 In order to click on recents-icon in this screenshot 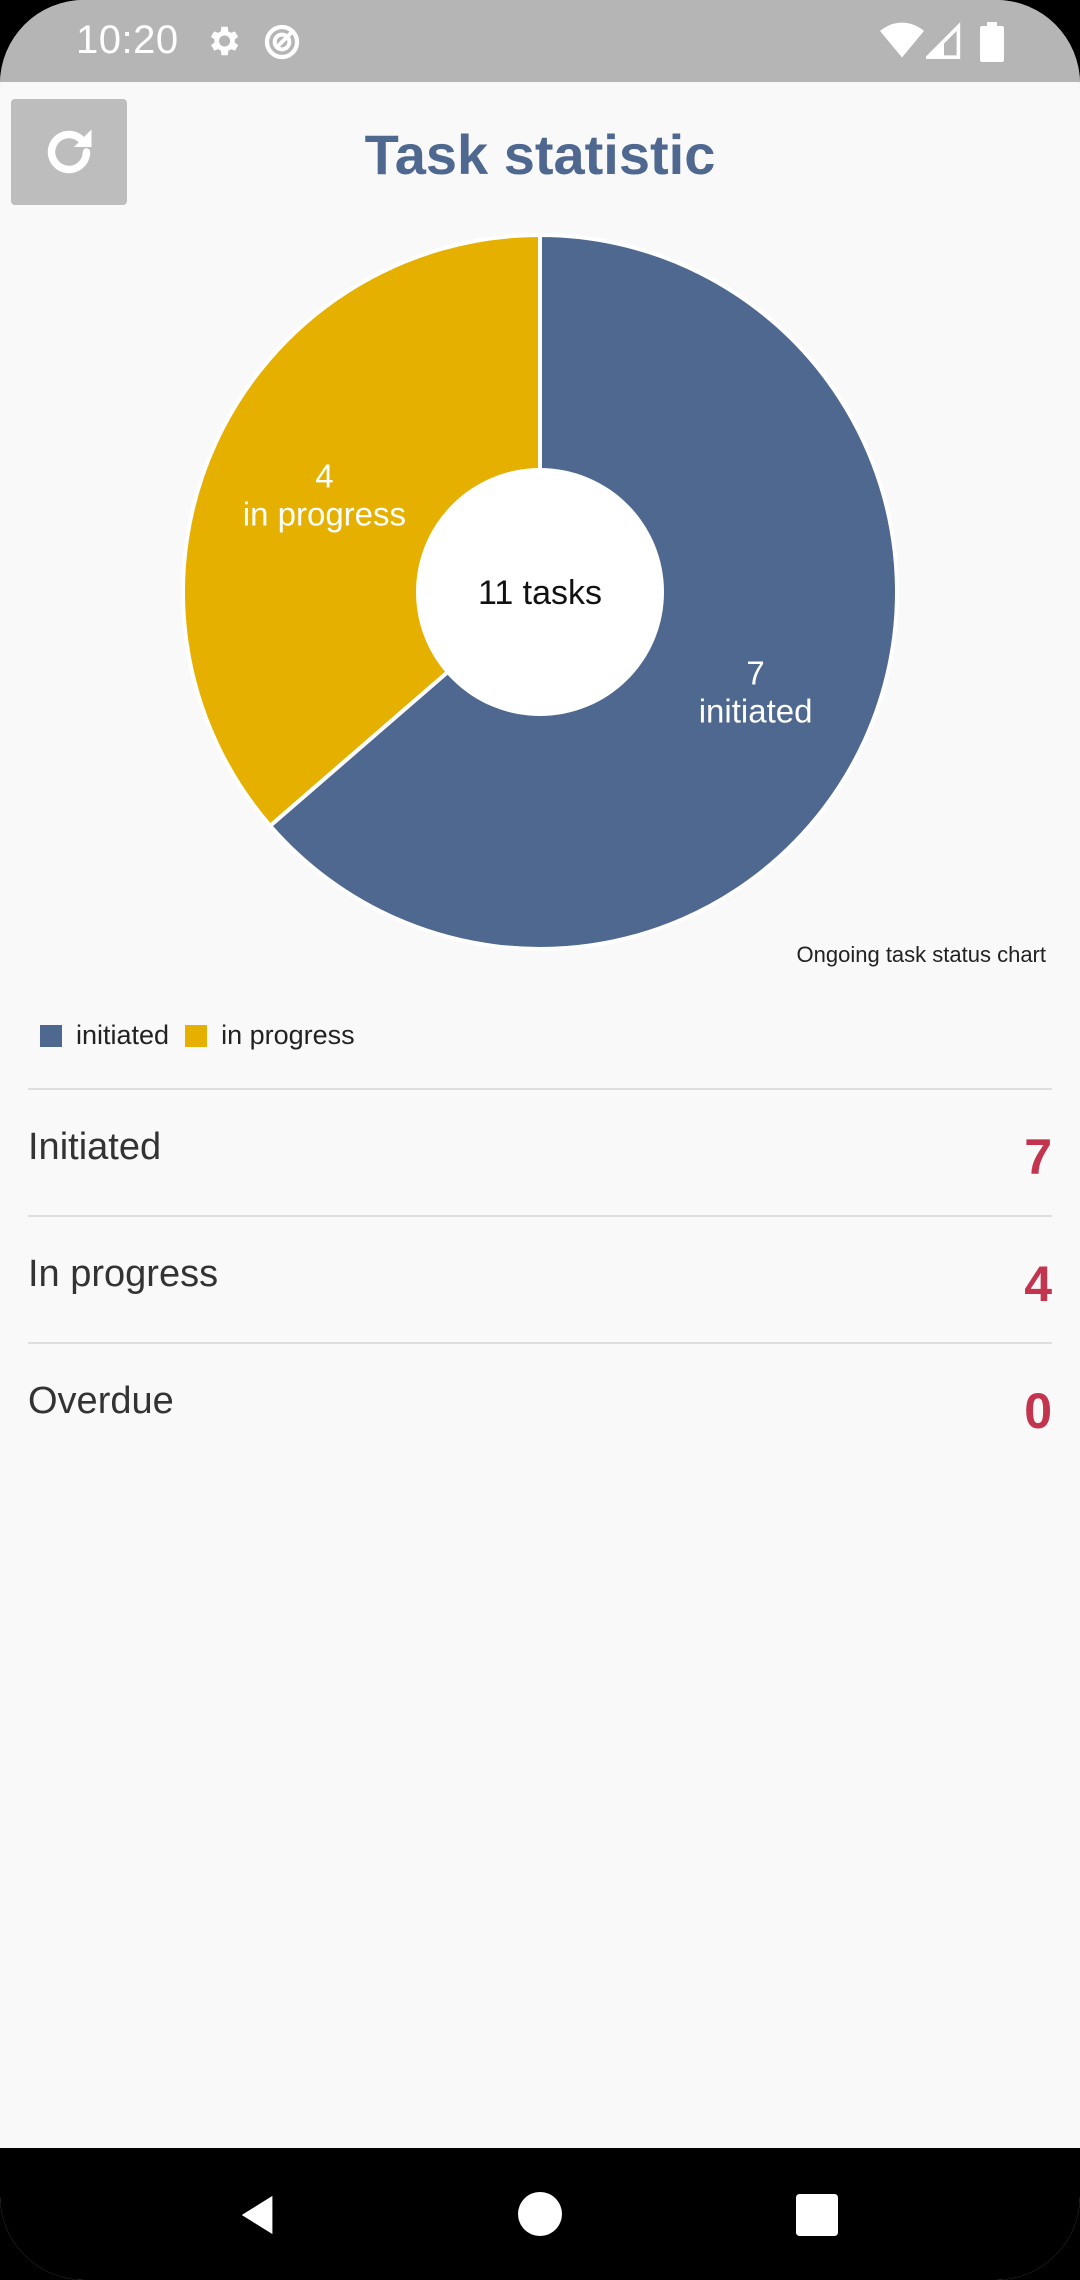, I will do `click(817, 2215)`.